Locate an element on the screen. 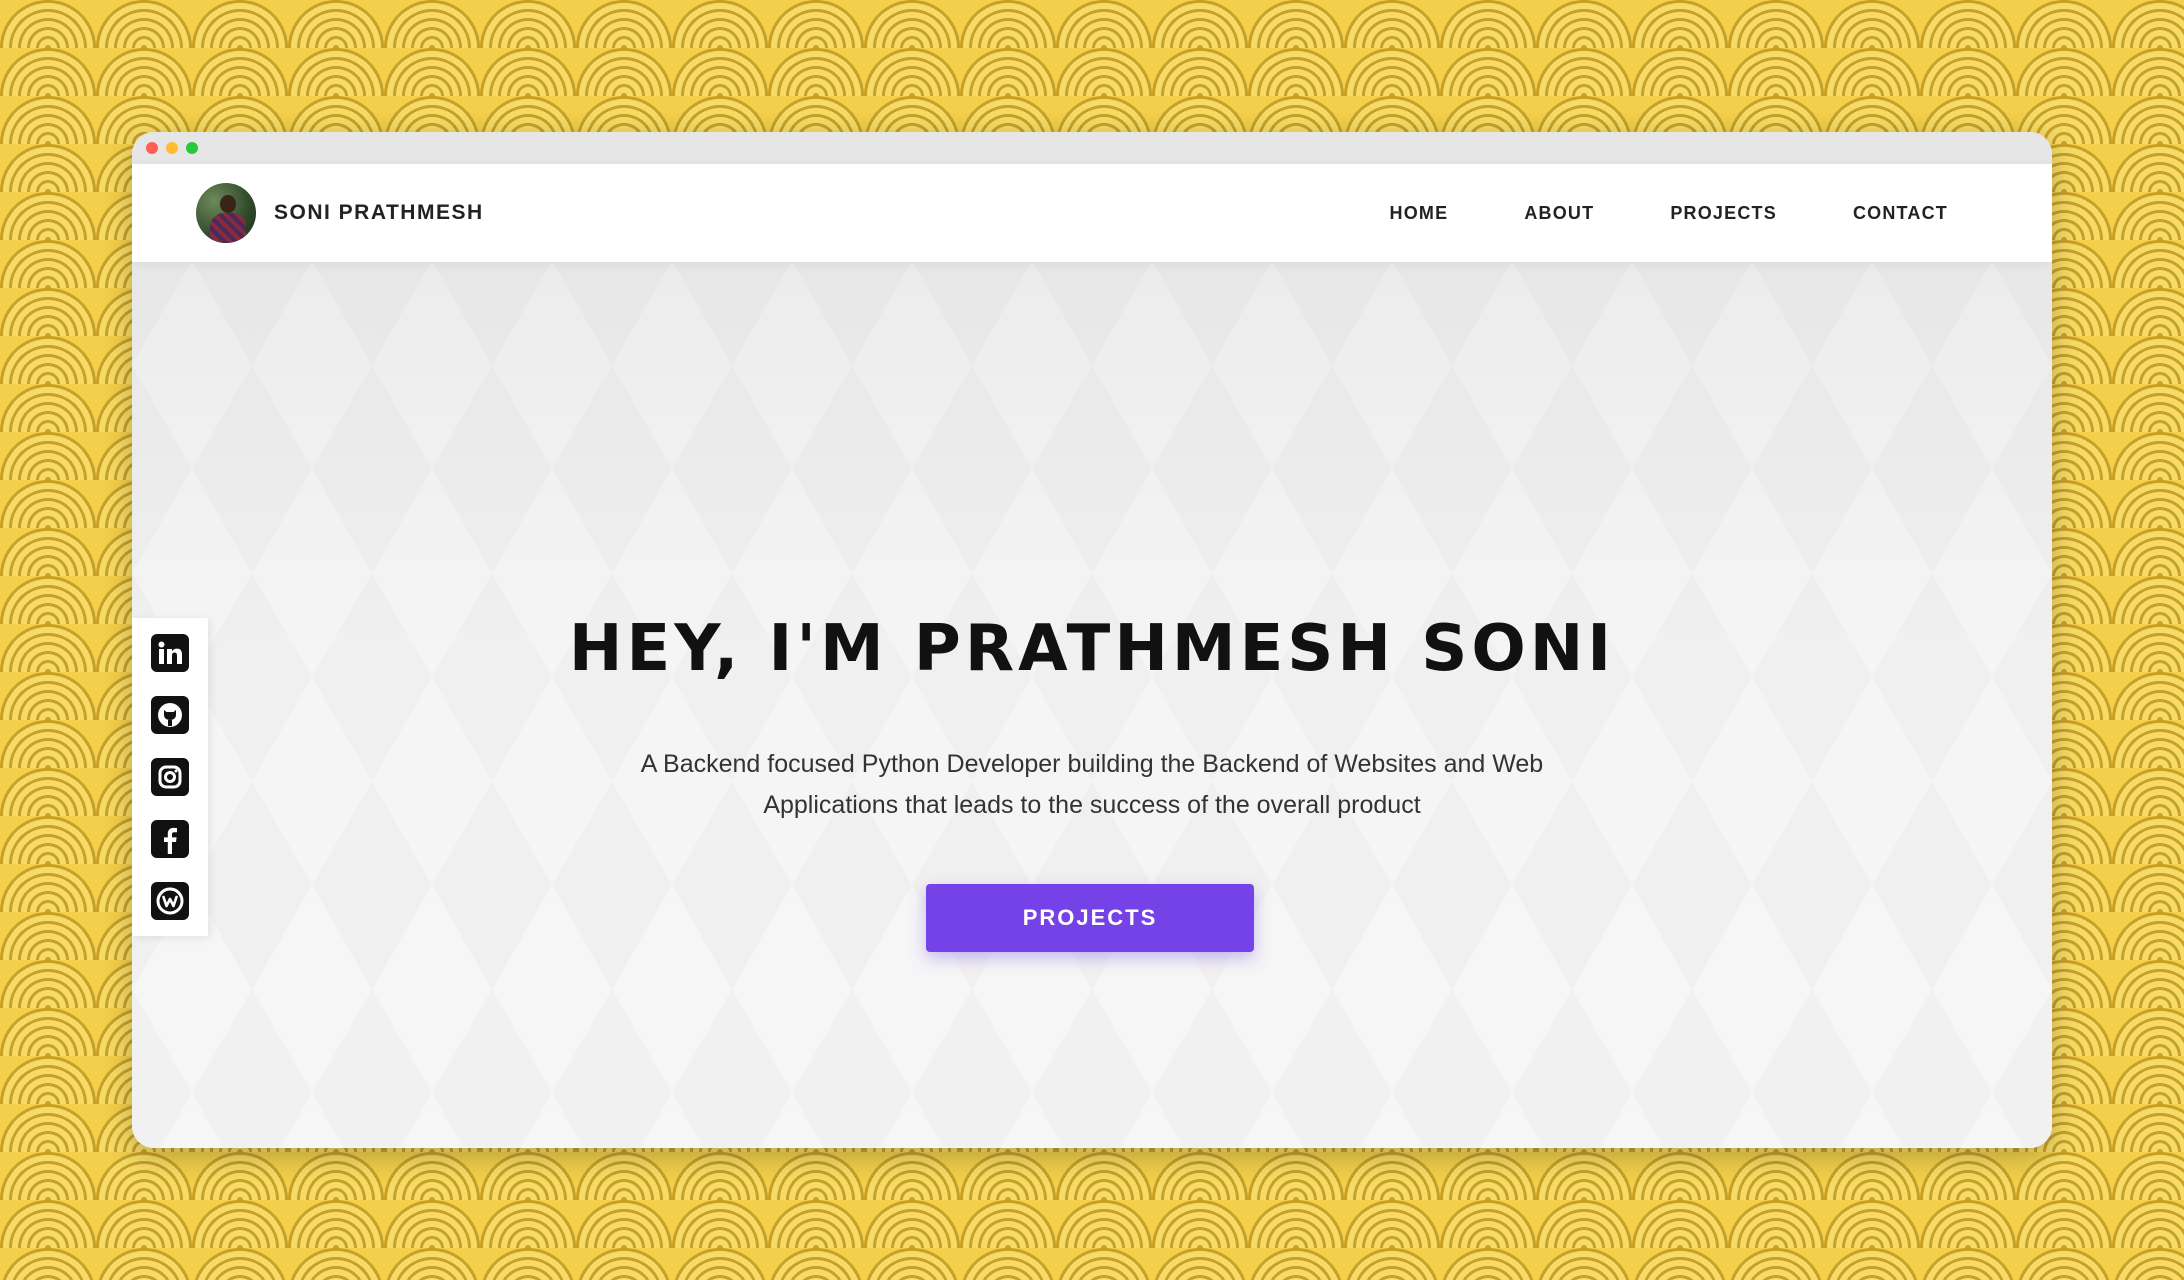 The image size is (2184, 1280). close-window-button is located at coordinates (152, 148).